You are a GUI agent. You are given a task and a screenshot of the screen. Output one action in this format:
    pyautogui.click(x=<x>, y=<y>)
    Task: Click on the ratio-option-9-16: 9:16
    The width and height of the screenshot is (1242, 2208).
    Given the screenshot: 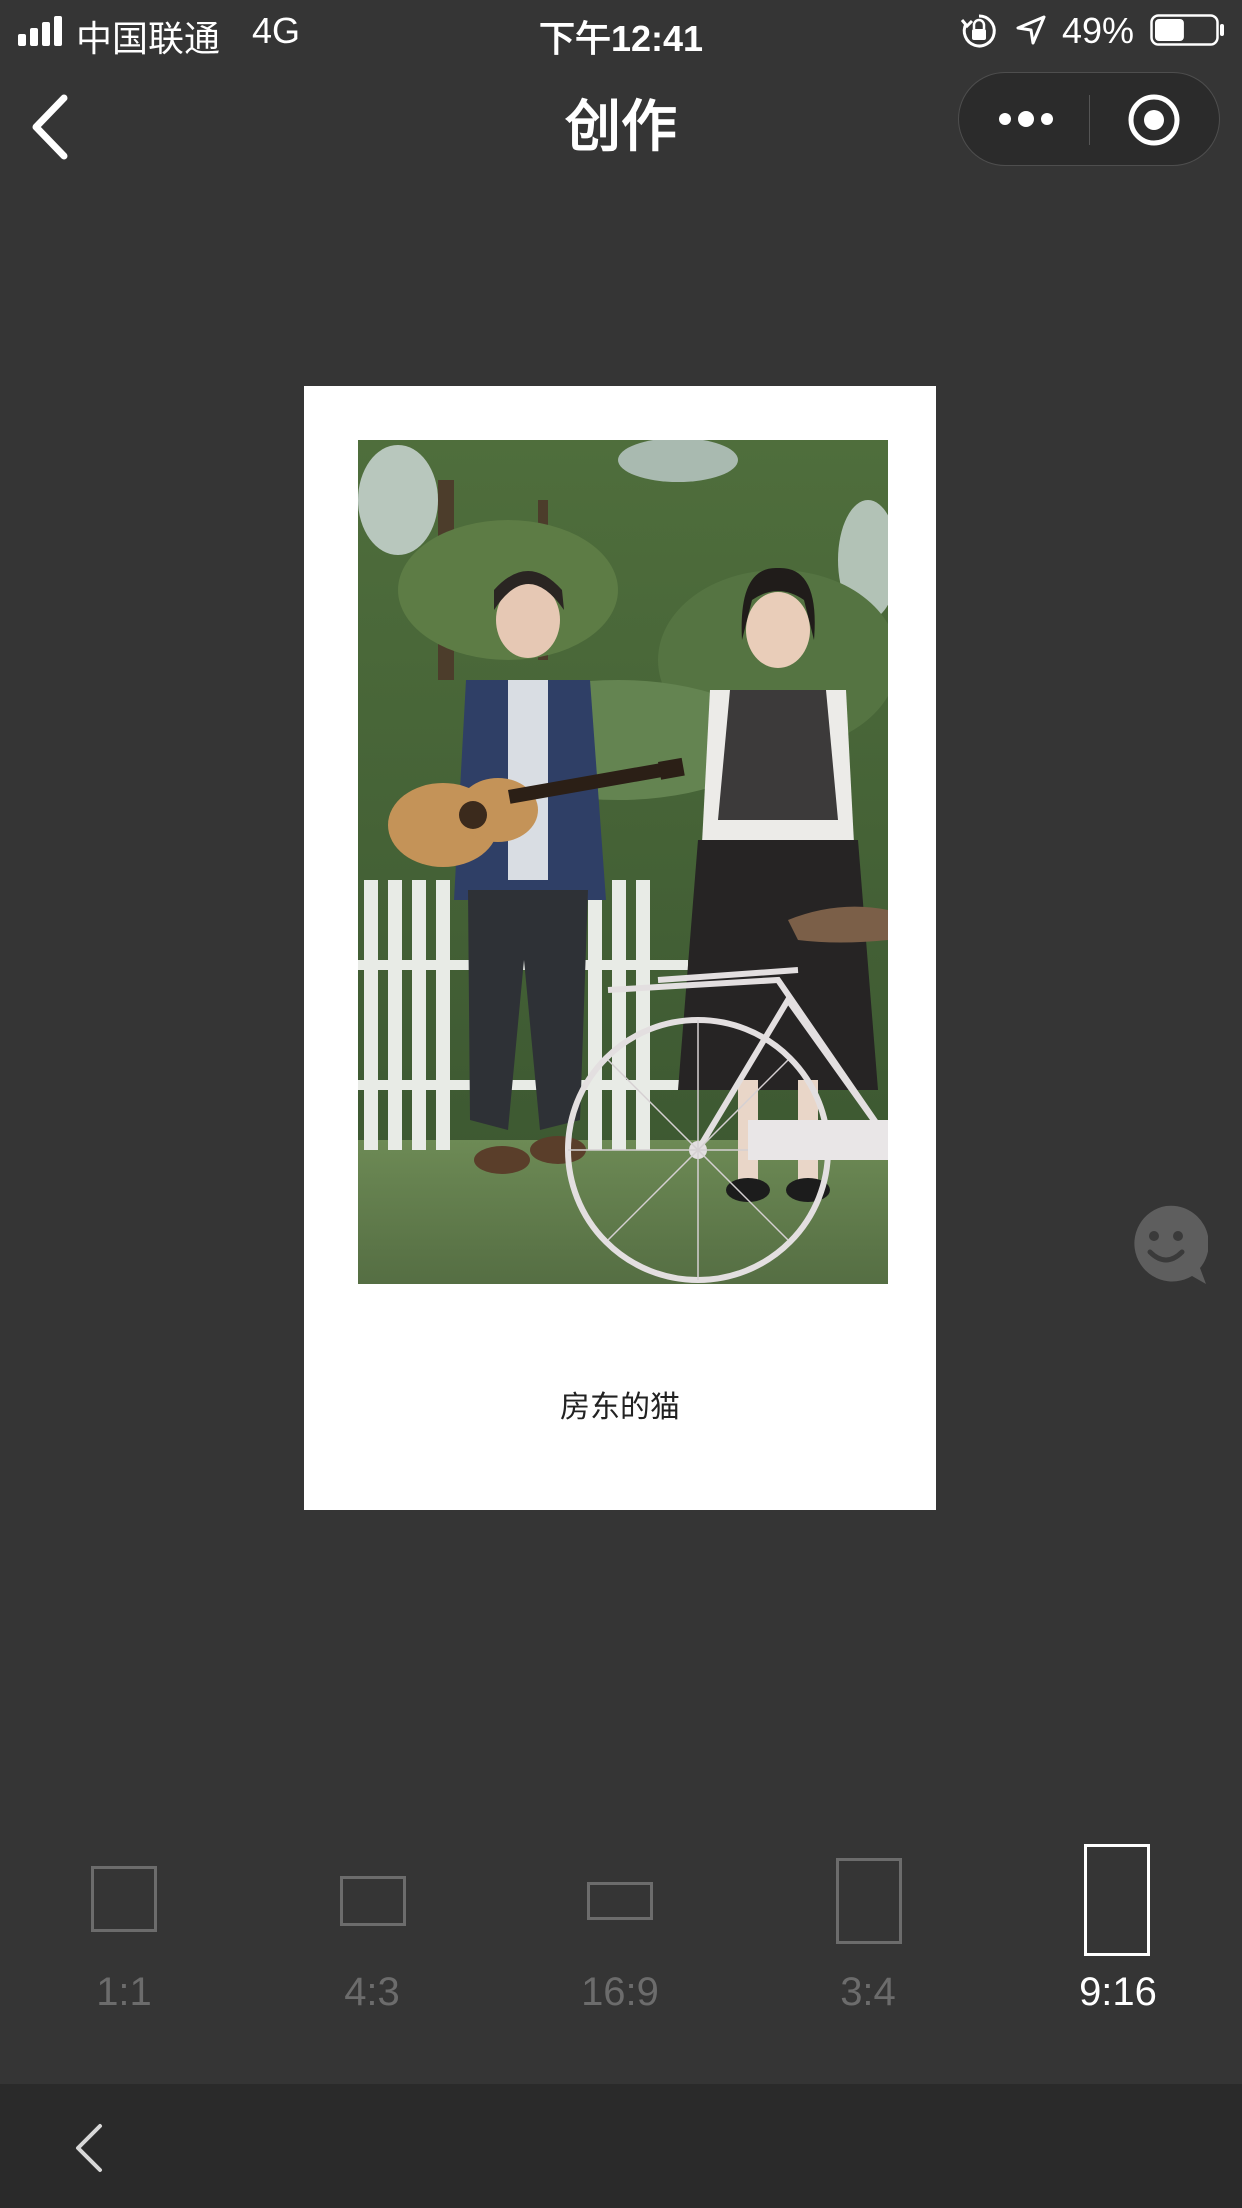 What is the action you would take?
    pyautogui.click(x=1118, y=1930)
    